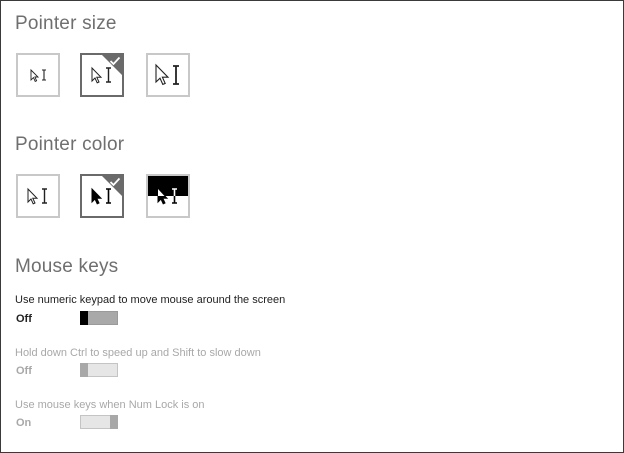  What do you see at coordinates (102, 75) in the screenshot?
I see `pointer-size-medium-option` at bounding box center [102, 75].